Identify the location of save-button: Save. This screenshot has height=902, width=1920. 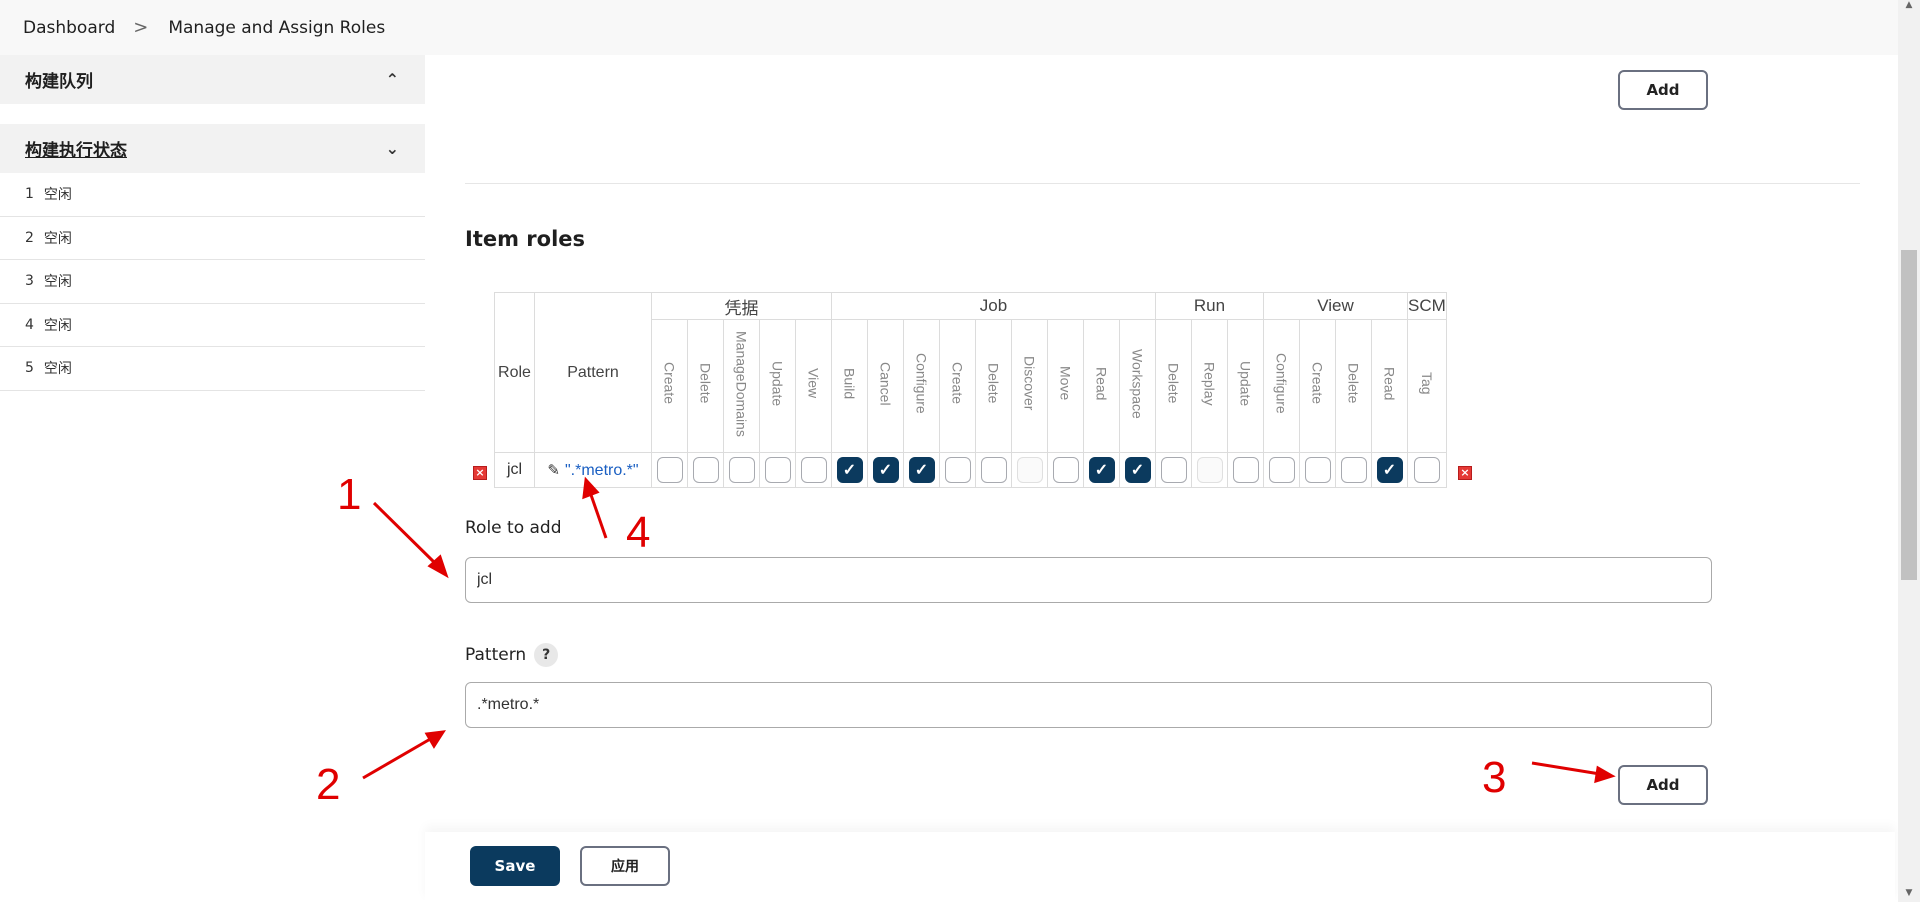
(515, 866).